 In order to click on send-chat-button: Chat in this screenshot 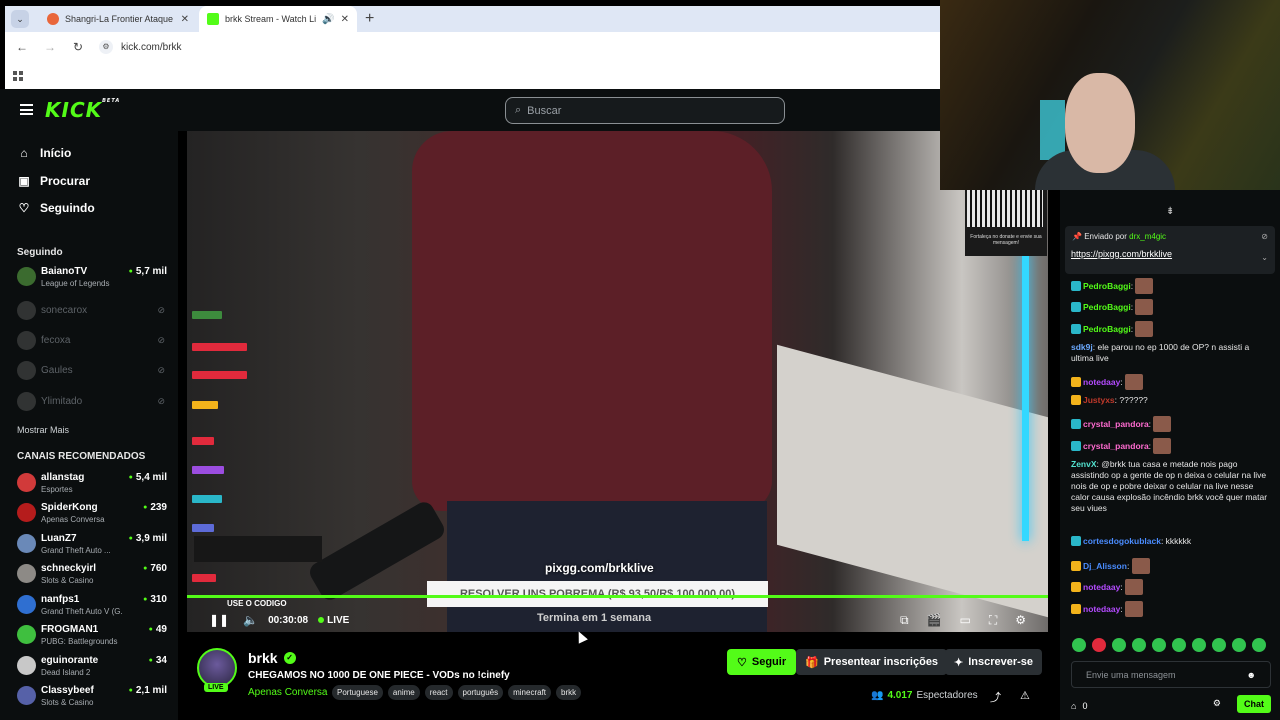, I will do `click(1254, 704)`.